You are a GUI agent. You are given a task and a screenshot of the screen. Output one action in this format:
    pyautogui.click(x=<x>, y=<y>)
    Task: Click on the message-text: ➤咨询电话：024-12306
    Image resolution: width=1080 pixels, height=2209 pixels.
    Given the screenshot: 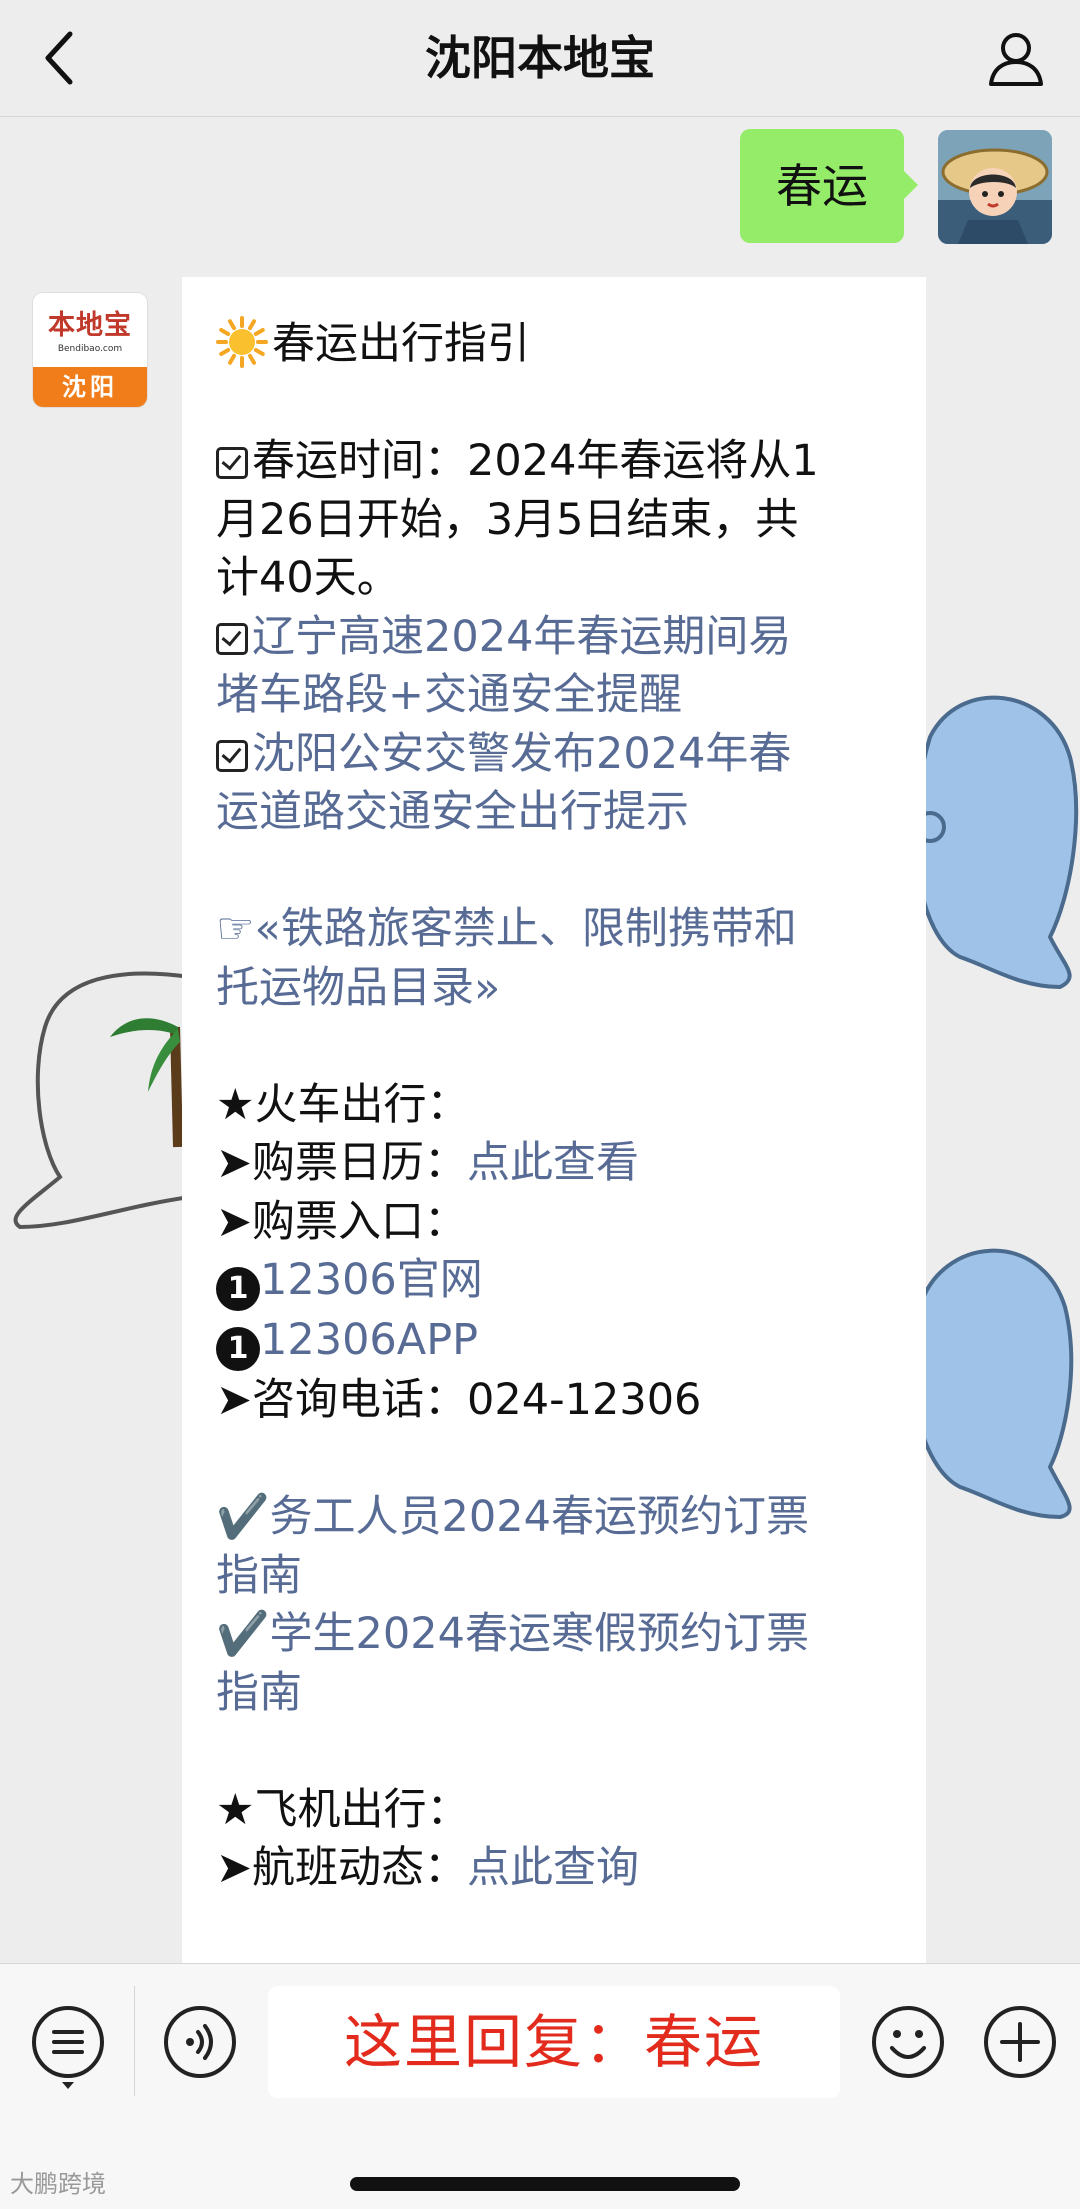 What is the action you would take?
    pyautogui.click(x=459, y=1400)
    